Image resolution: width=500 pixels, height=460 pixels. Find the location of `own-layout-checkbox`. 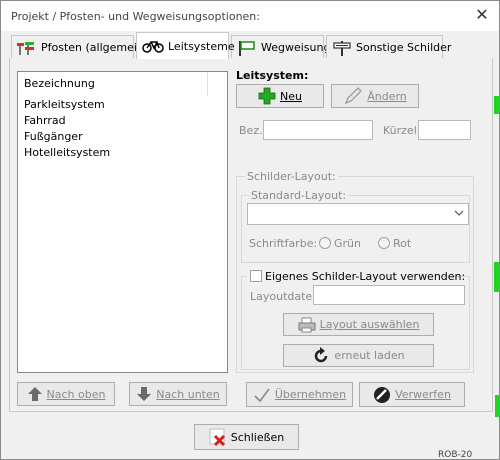

own-layout-checkbox is located at coordinates (256, 276).